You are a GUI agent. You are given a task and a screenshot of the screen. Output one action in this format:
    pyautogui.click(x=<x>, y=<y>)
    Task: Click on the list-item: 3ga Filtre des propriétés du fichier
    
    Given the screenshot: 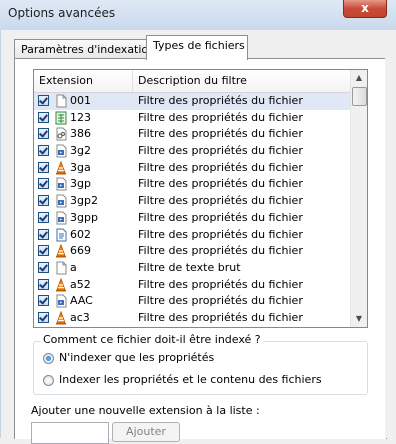 What is the action you would take?
    pyautogui.click(x=192, y=168)
    